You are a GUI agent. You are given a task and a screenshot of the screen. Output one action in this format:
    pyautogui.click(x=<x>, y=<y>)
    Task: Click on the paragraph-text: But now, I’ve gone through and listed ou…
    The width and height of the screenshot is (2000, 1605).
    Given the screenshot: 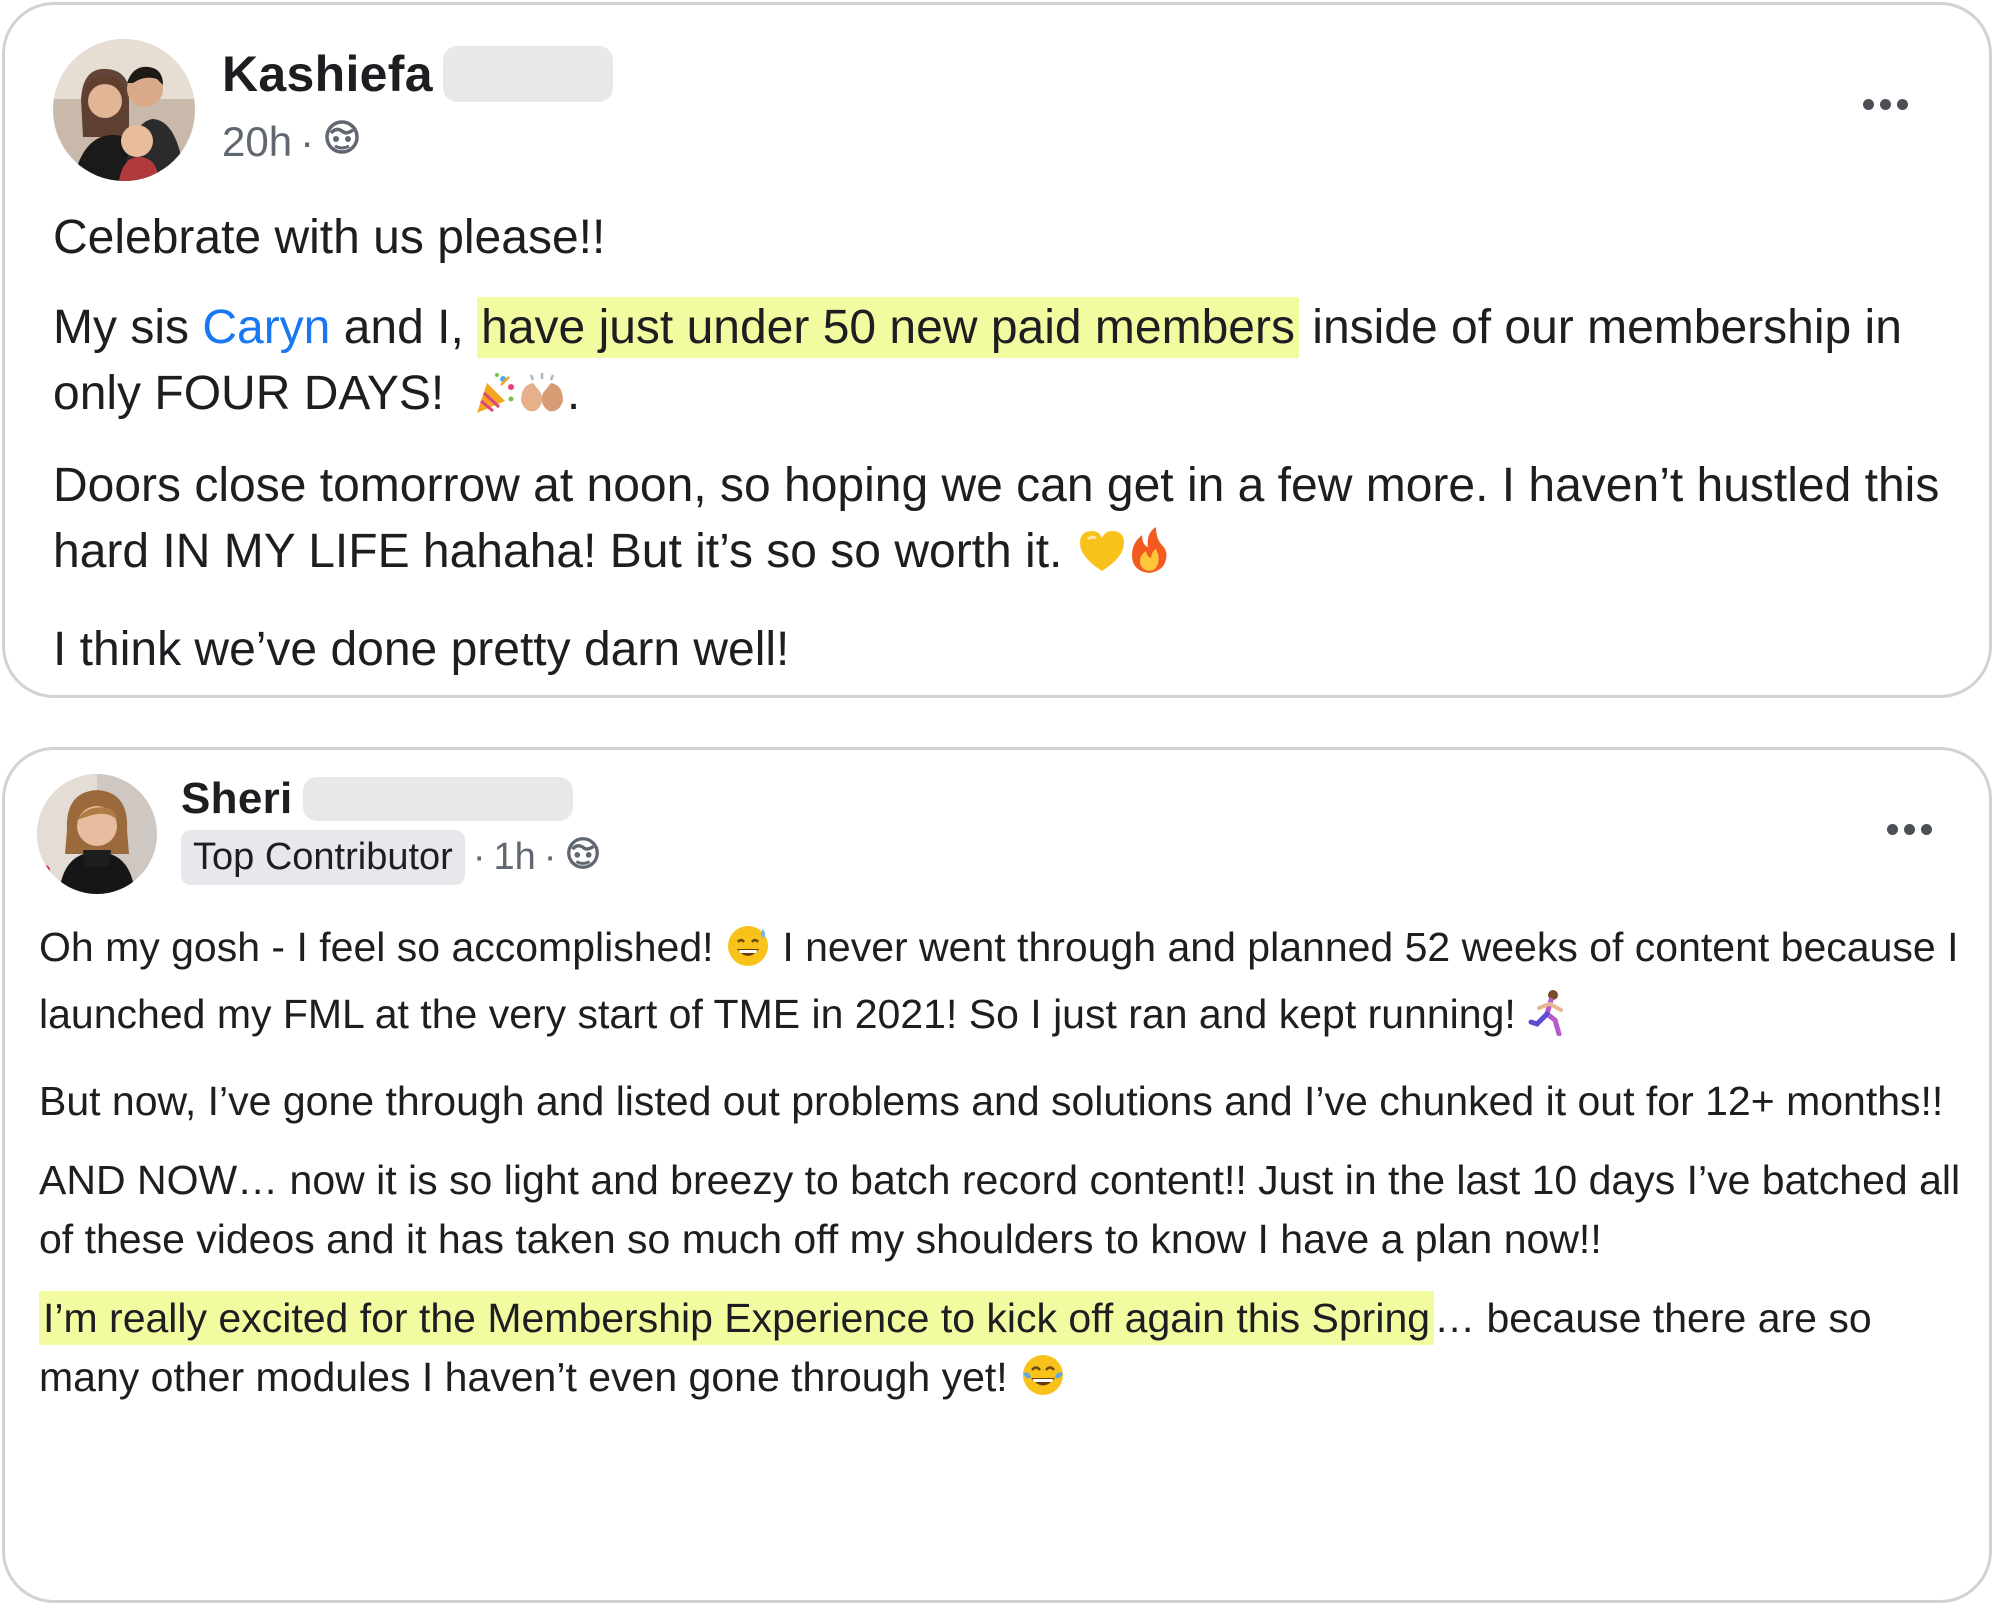 What is the action you would take?
    pyautogui.click(x=991, y=1101)
    